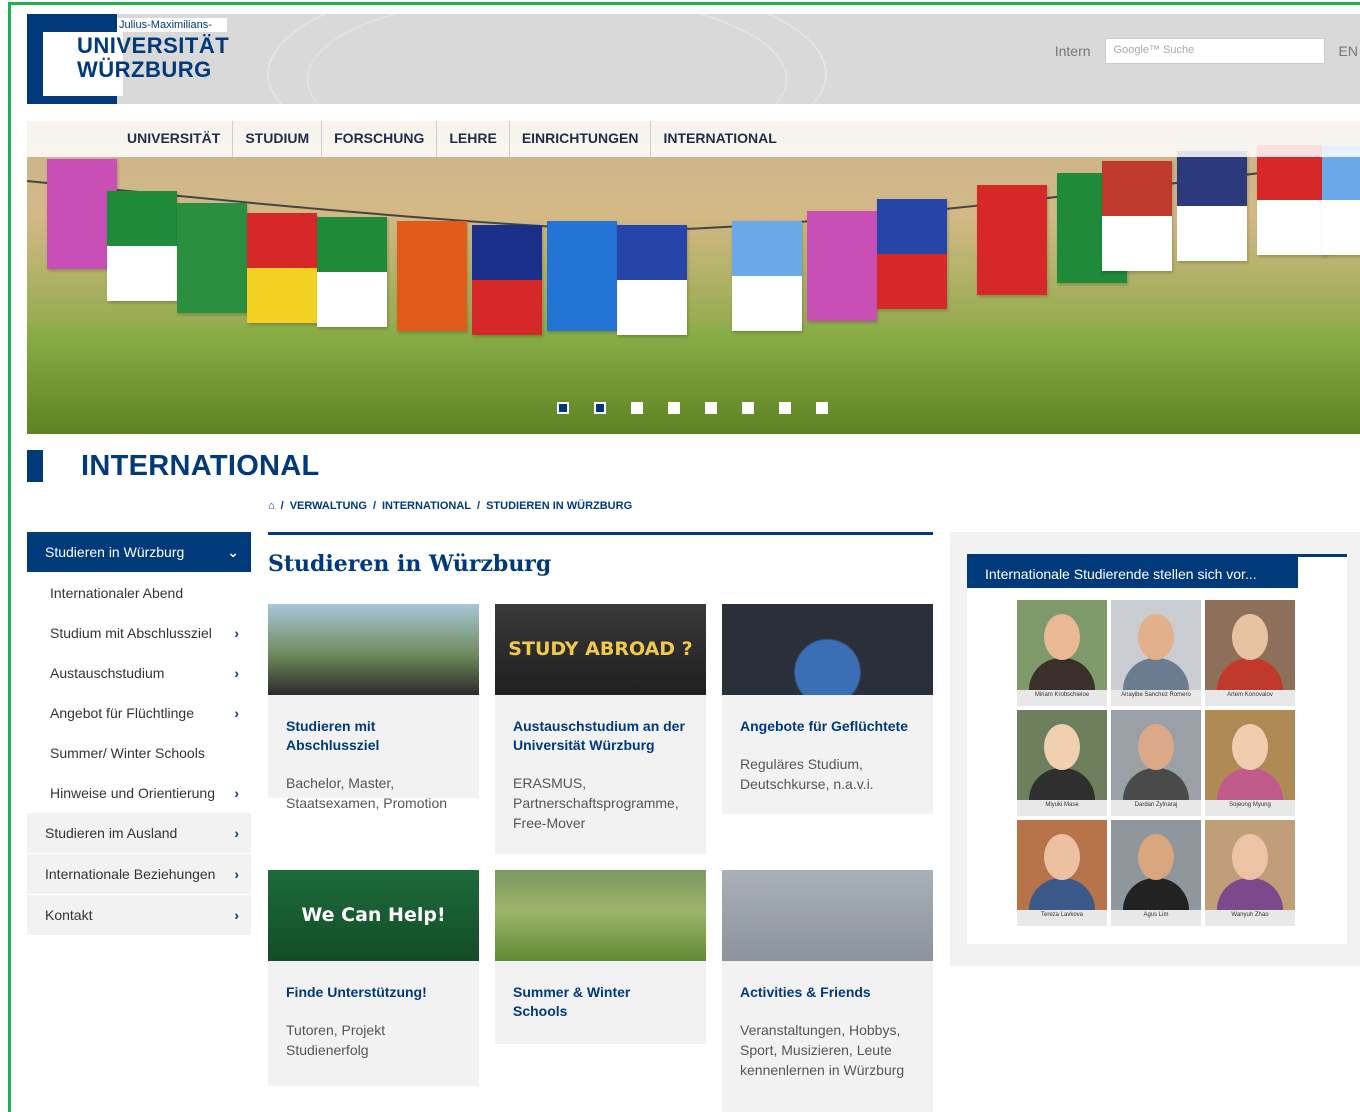  What do you see at coordinates (1156, 653) in the screenshot?
I see `student-photo-2: Anayibe Sanchez Romero` at bounding box center [1156, 653].